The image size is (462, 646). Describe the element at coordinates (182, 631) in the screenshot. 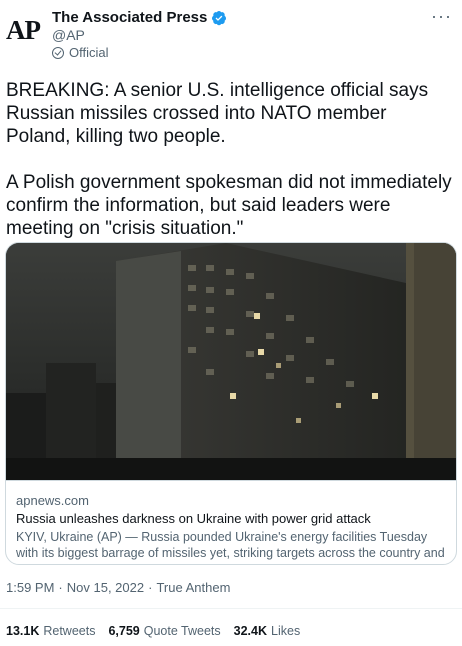

I see `quote-tweets-label: Quote Tweets` at that location.